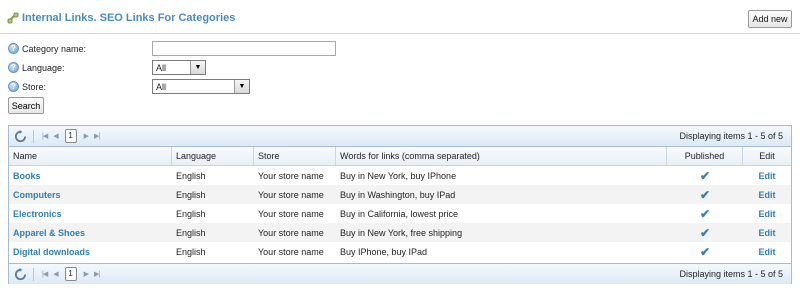  I want to click on column-header-words: Words for links (comma separated), so click(501, 156).